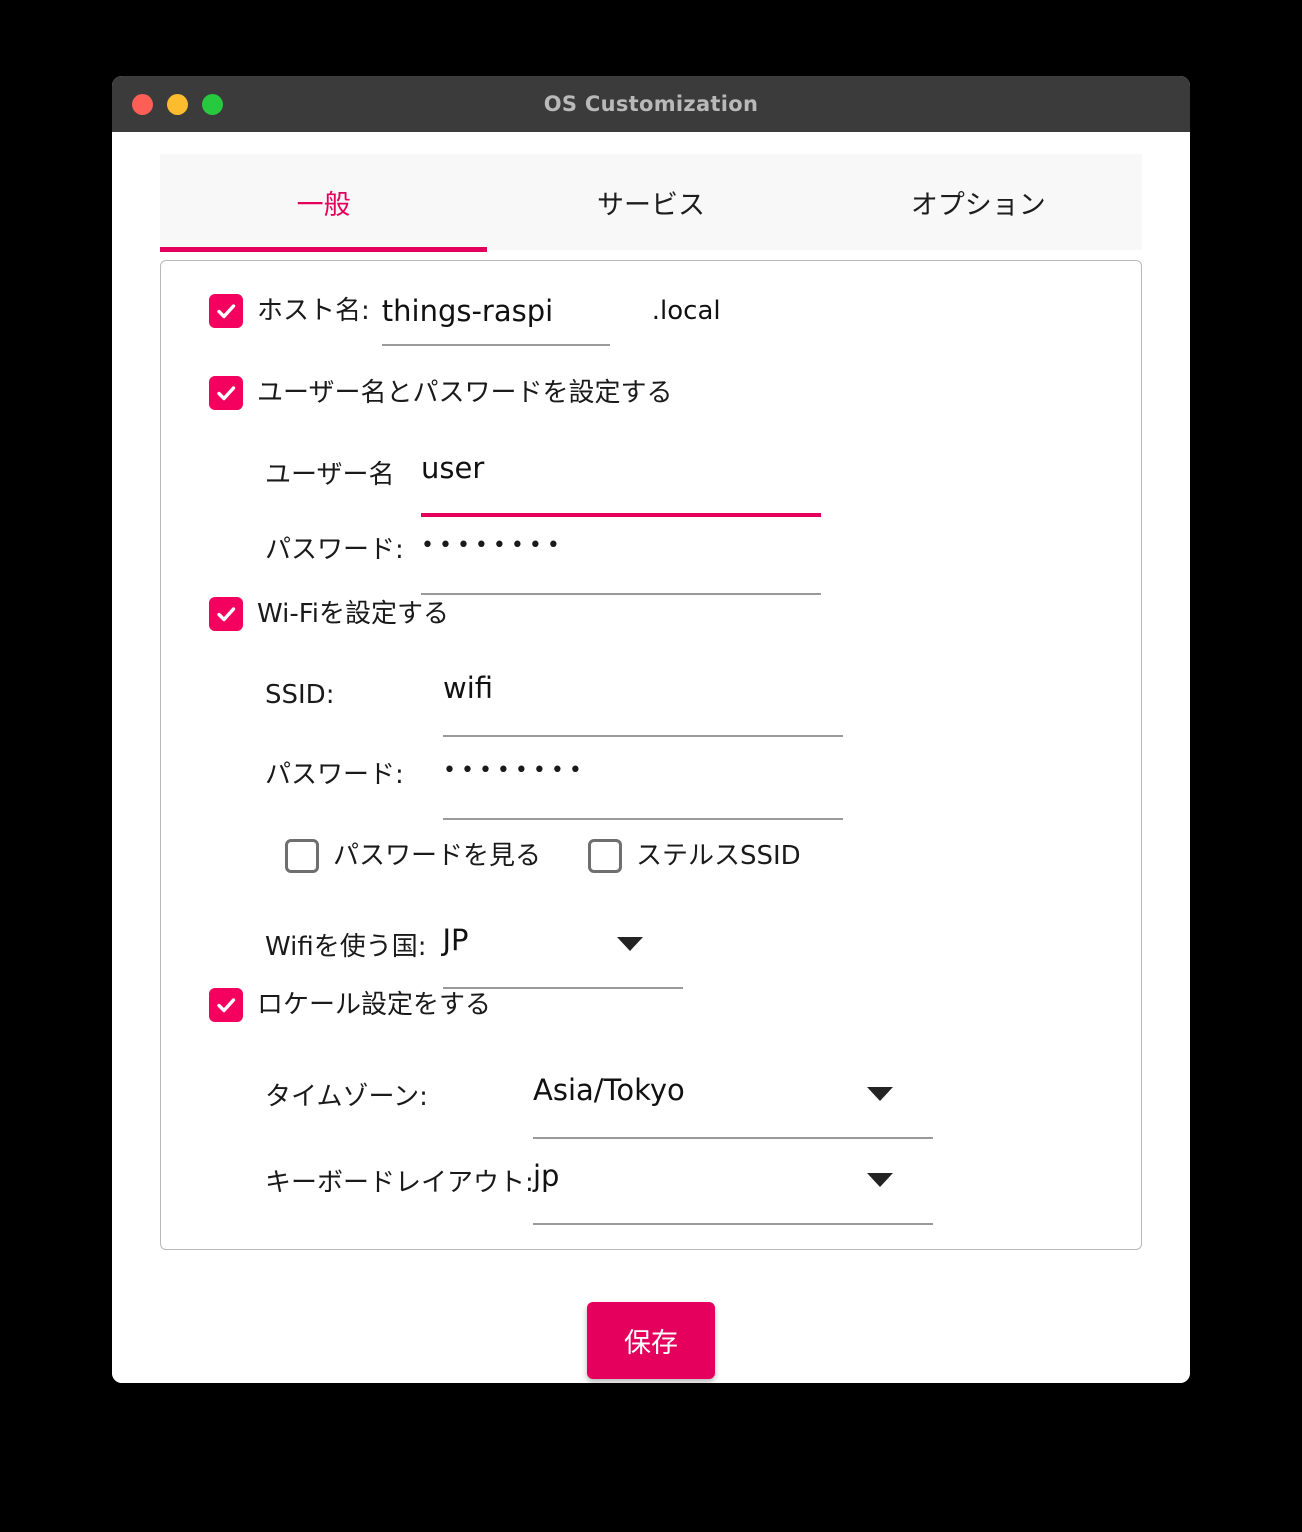 This screenshot has width=1302, height=1532. Describe the element at coordinates (718, 856) in the screenshot. I see `hidden-ssid-label: ステルスSSID` at that location.